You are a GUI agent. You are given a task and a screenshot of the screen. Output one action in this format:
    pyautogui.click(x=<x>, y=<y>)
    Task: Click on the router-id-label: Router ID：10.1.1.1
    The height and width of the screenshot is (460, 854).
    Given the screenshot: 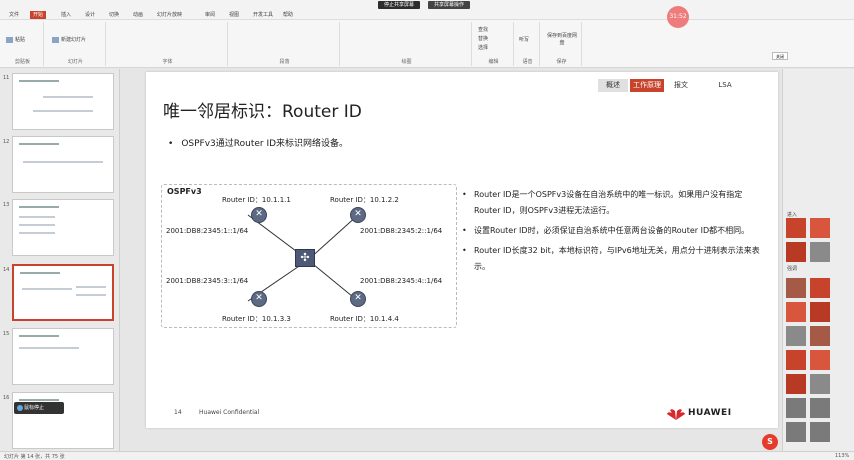 What is the action you would take?
    pyautogui.click(x=256, y=200)
    